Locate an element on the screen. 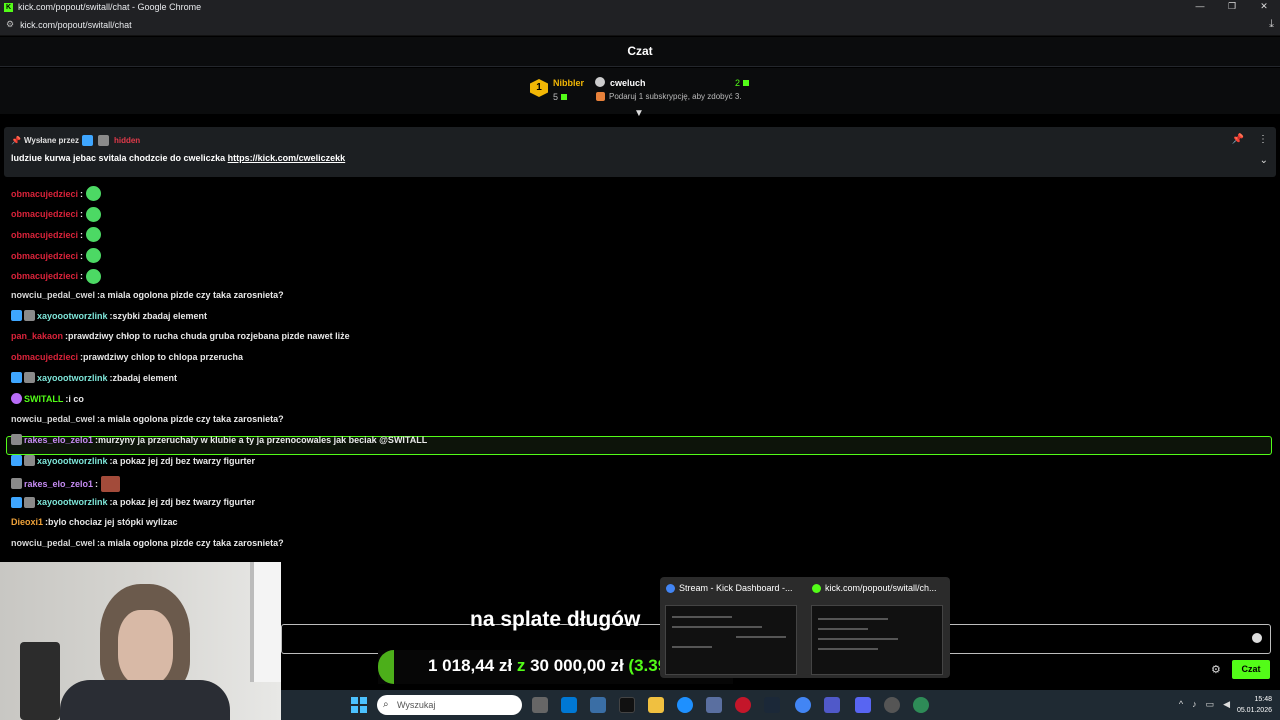 The height and width of the screenshot is (720, 1280). chat-header: Czat is located at coordinates (640, 52).